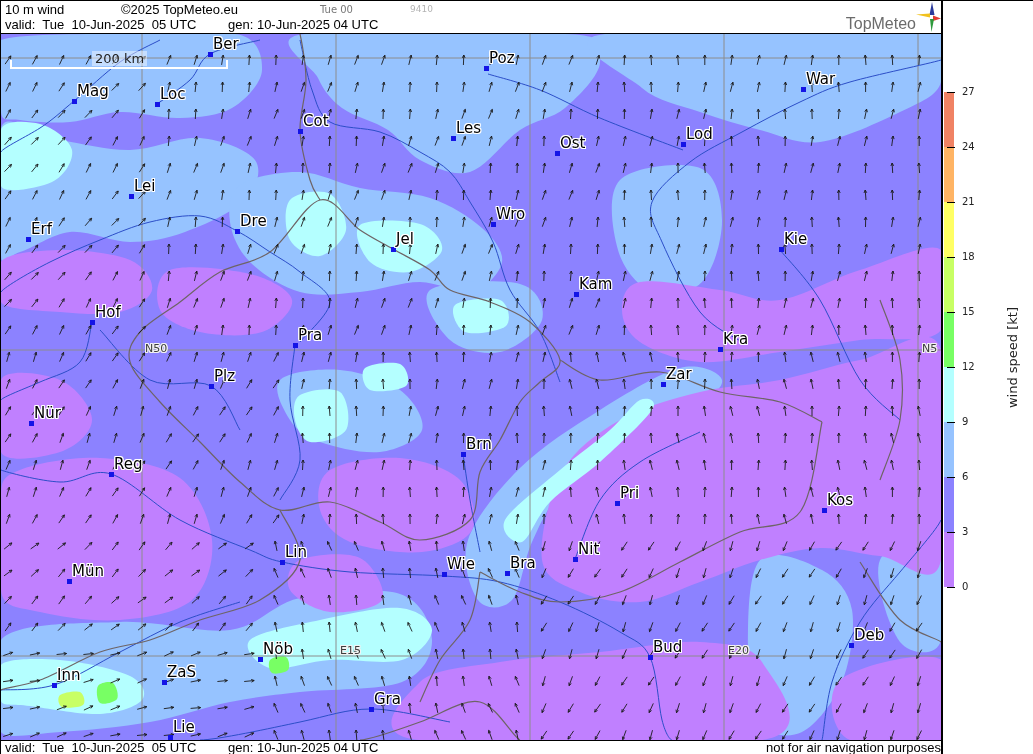 The height and width of the screenshot is (754, 1033). What do you see at coordinates (930, 349) in the screenshot?
I see `gridline-label: N5` at bounding box center [930, 349].